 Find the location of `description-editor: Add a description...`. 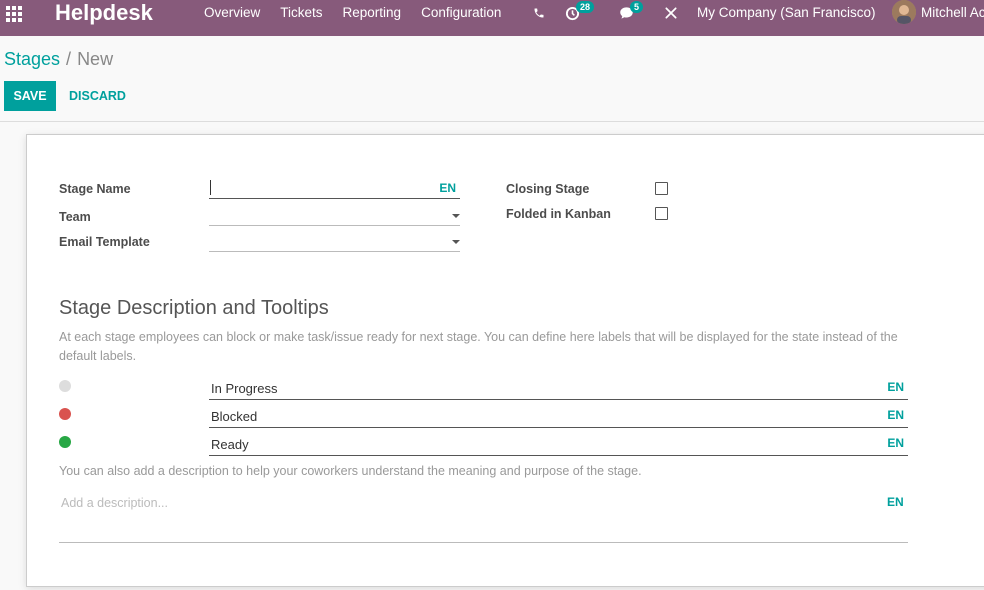

description-editor: Add a description... is located at coordinates (114, 503).